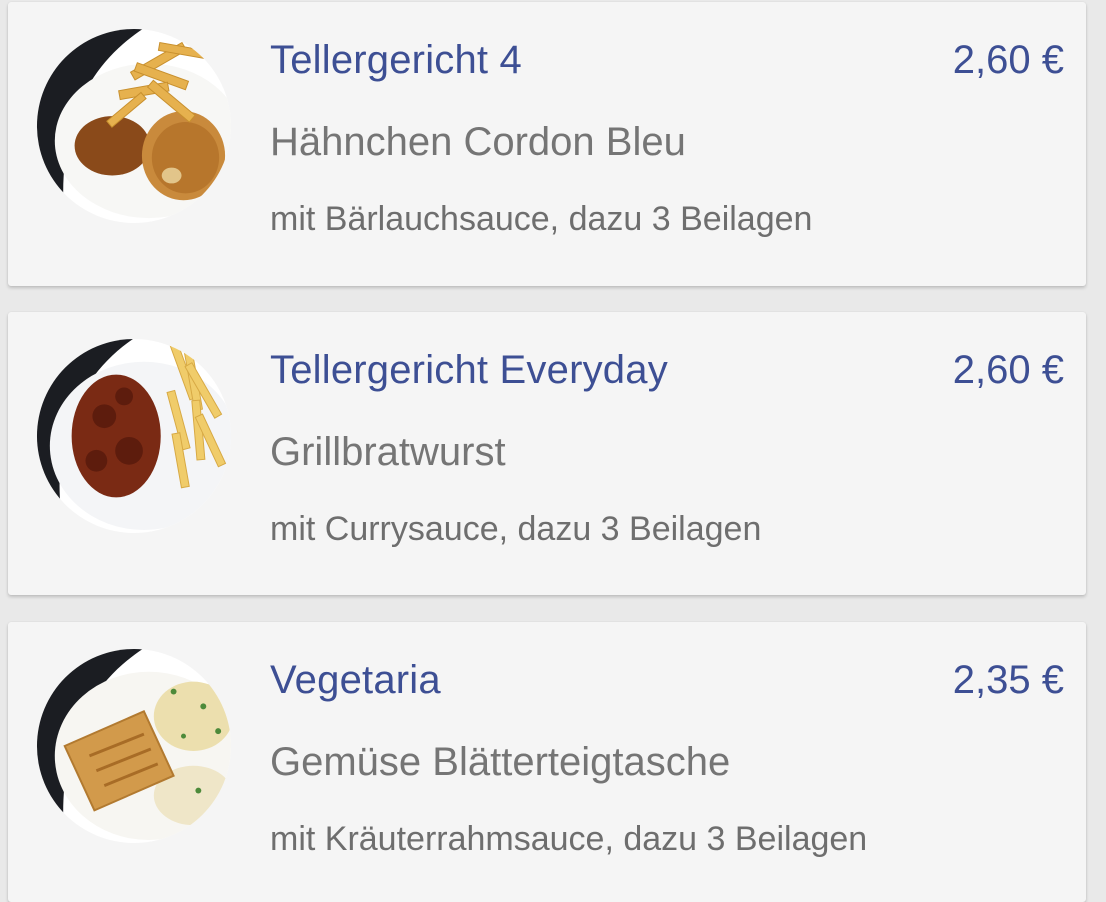 This screenshot has width=1106, height=902. I want to click on currywurst-plate-photo, so click(134, 436).